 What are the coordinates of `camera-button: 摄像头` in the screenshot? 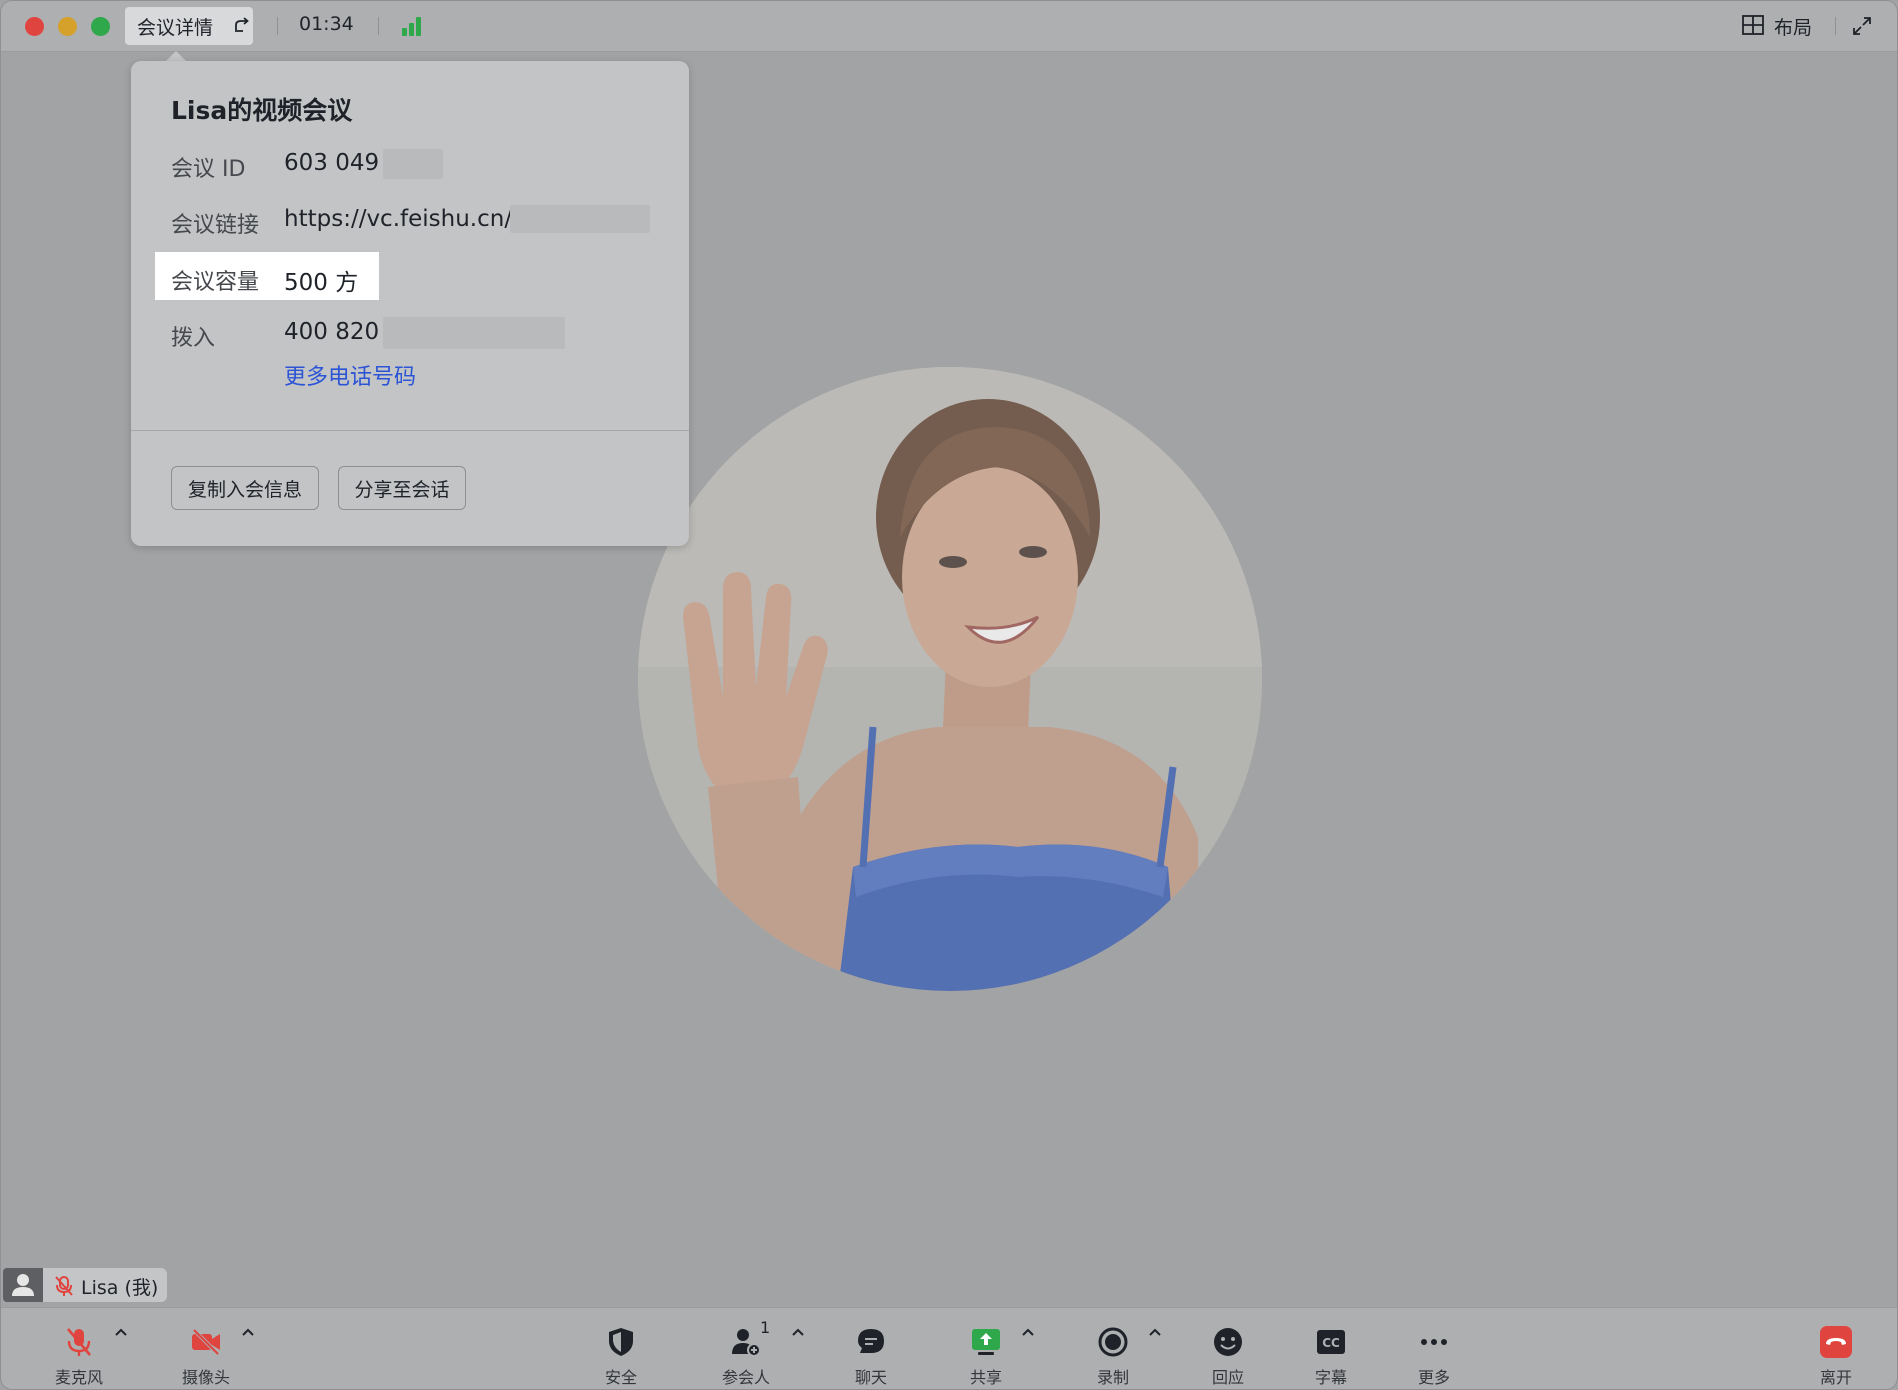 It's located at (206, 1354).